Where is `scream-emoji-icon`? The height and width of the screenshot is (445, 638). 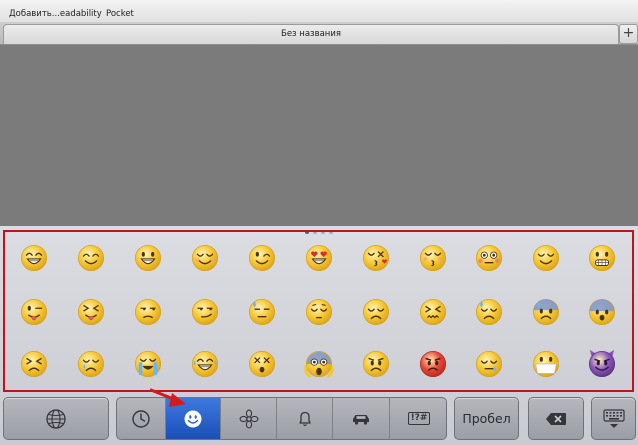
scream-emoji-icon is located at coordinates (319, 364).